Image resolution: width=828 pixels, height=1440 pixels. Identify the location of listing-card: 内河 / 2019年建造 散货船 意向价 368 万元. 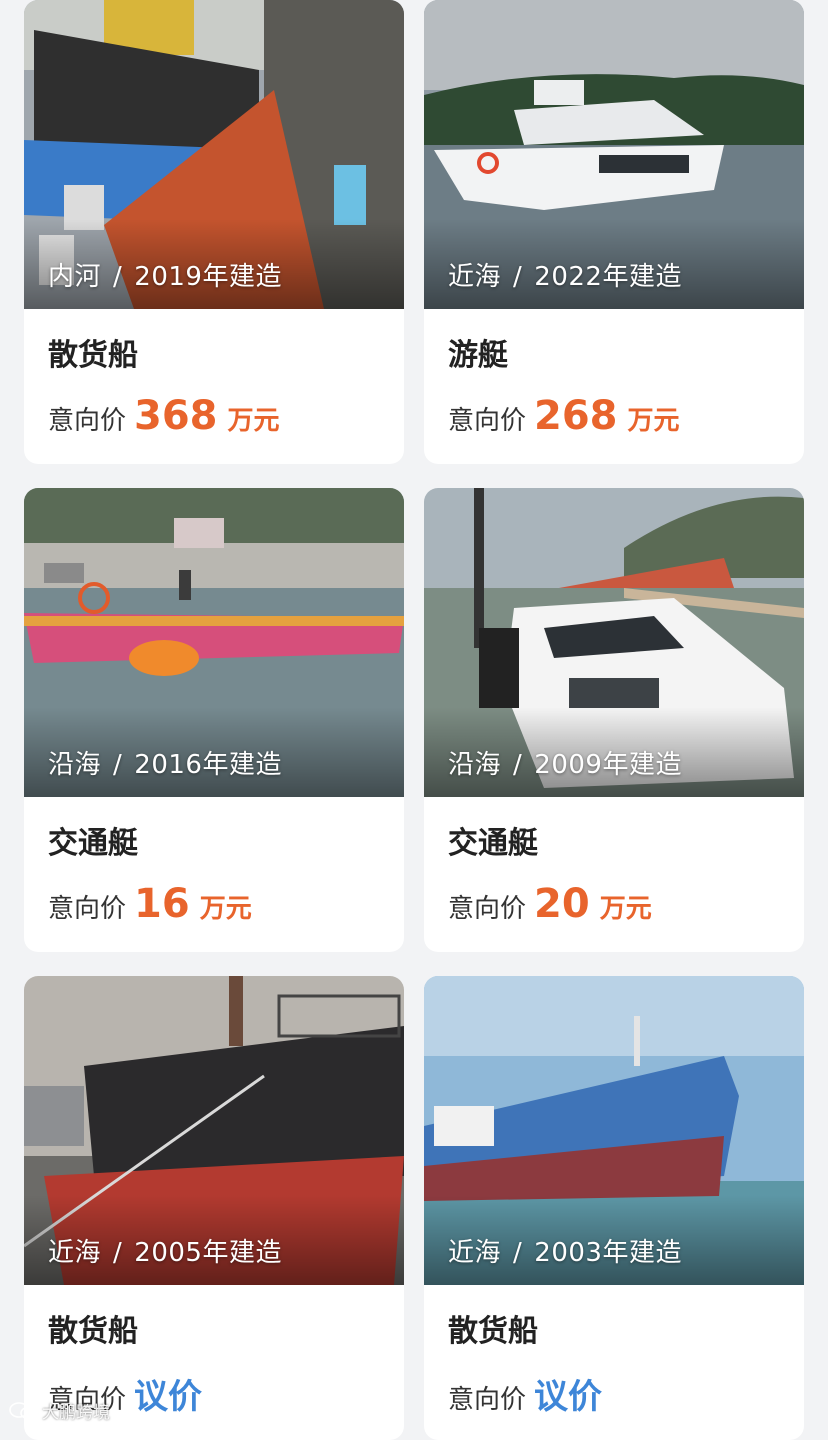
(214, 232).